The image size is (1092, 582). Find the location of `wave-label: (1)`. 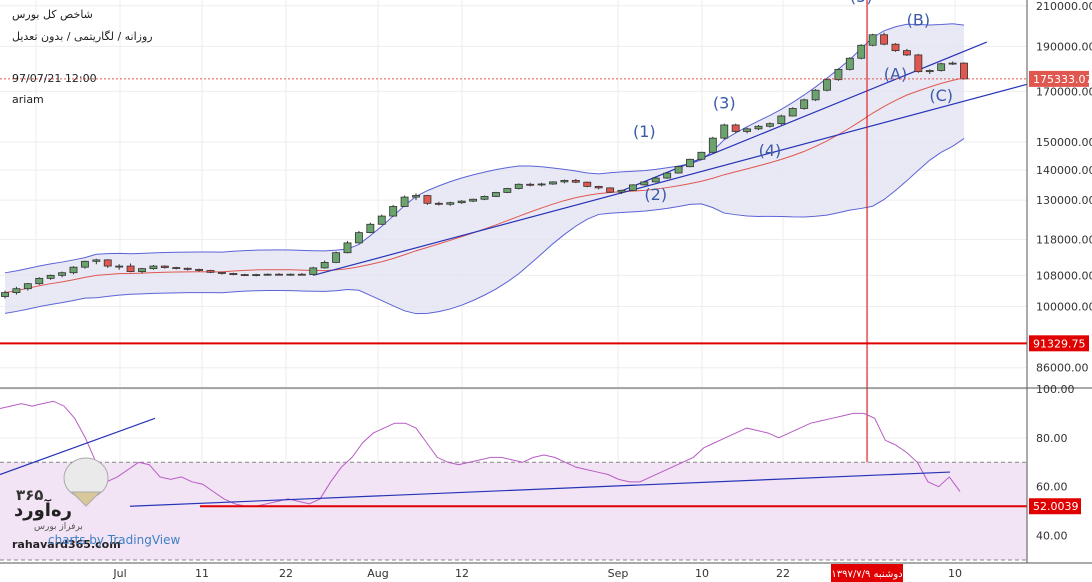

wave-label: (1) is located at coordinates (644, 131).